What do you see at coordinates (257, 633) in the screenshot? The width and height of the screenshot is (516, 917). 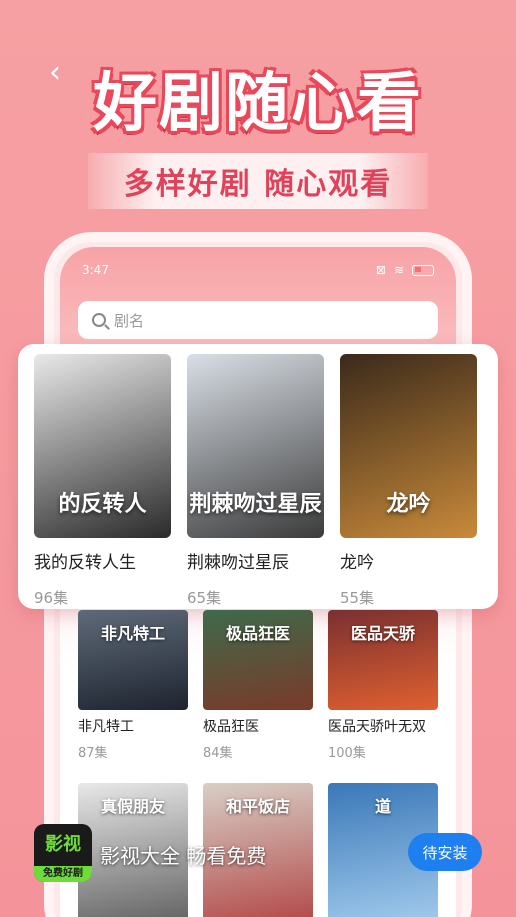 I see `poster-title: 极品狂医` at bounding box center [257, 633].